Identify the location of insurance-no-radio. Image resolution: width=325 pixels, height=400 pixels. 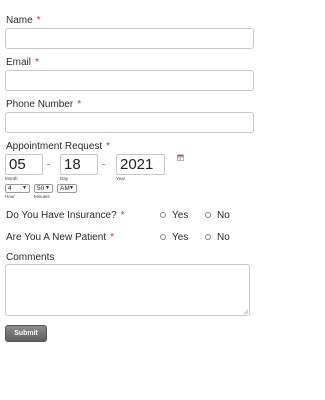
(208, 215).